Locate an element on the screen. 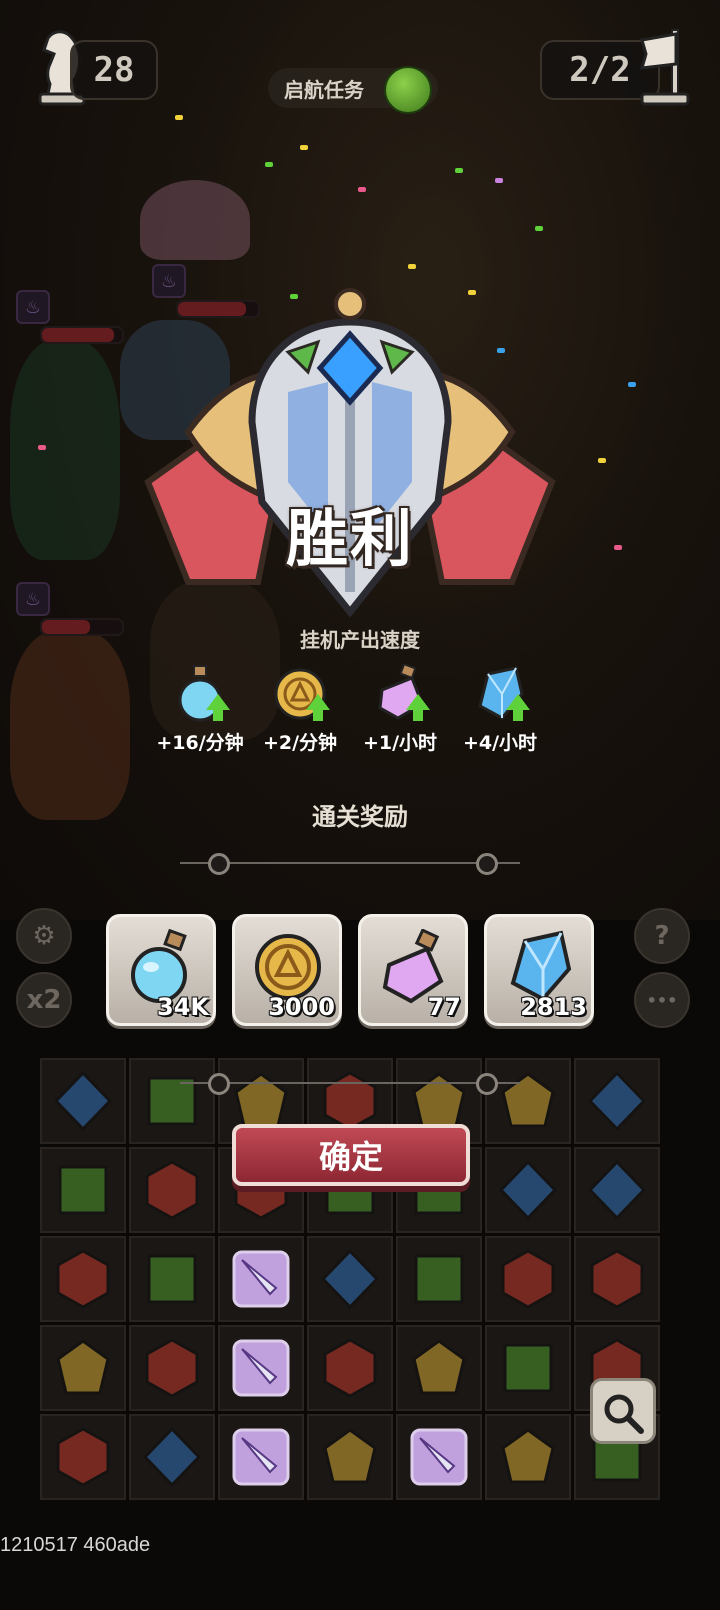  magnifier-icon is located at coordinates (624, 1414).